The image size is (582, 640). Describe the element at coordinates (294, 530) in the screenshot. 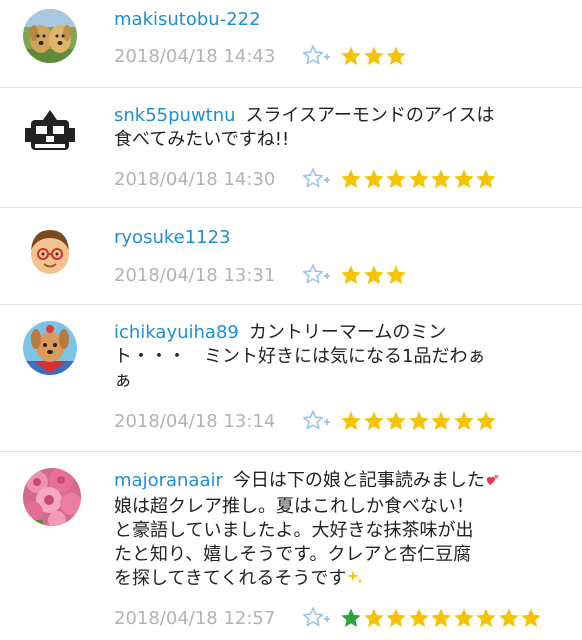

I see `comment-line: と豪語していましたよ。大好きな抹茶味が出` at that location.